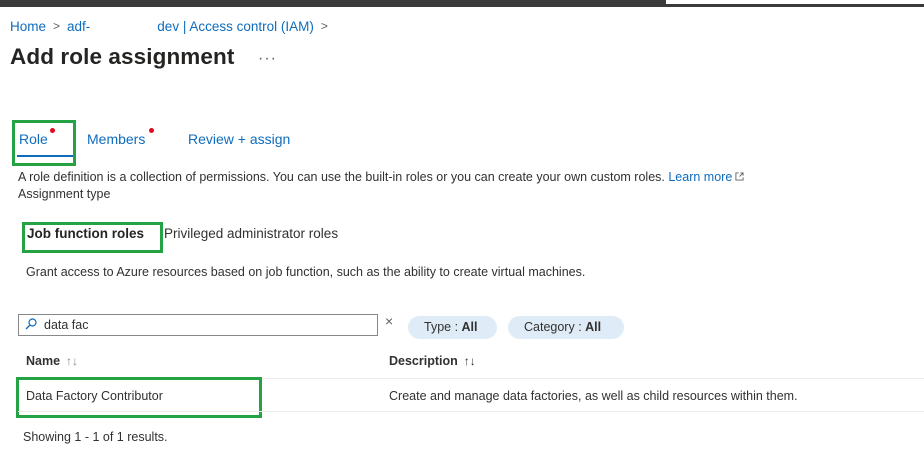 The image size is (924, 453). I want to click on breadcrumb-home: Home, so click(28, 26).